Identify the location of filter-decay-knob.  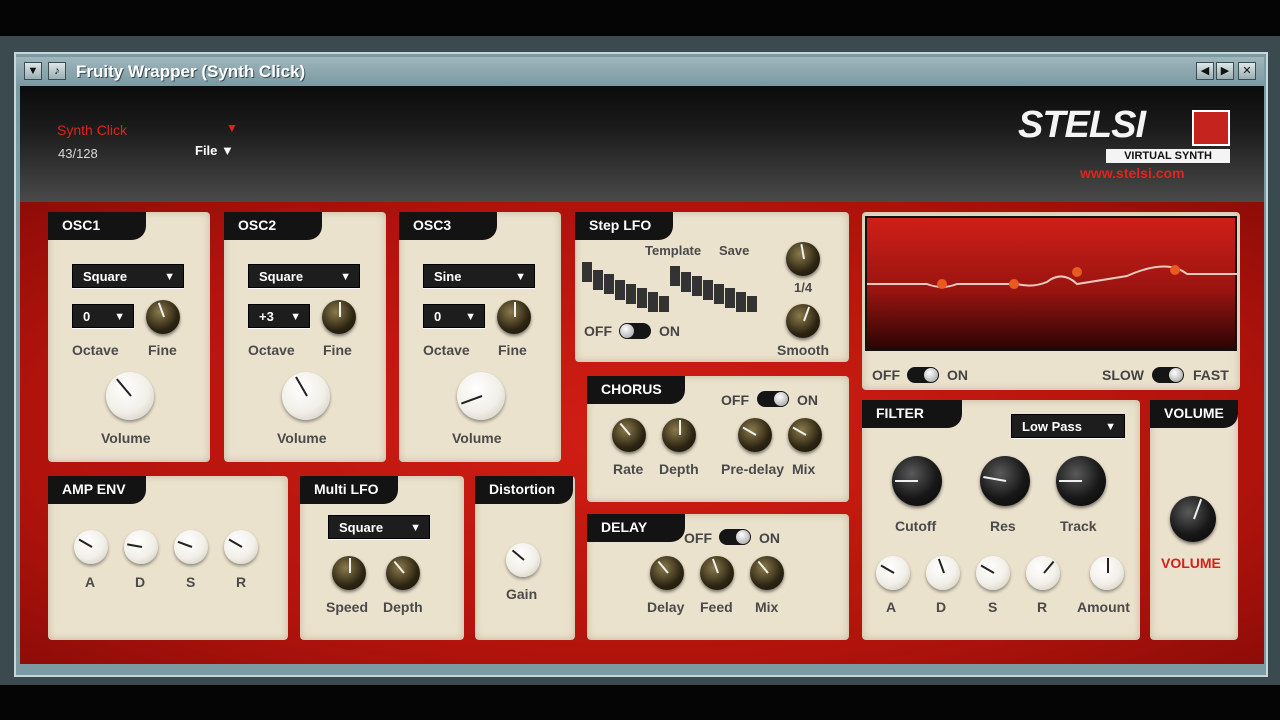
(943, 573).